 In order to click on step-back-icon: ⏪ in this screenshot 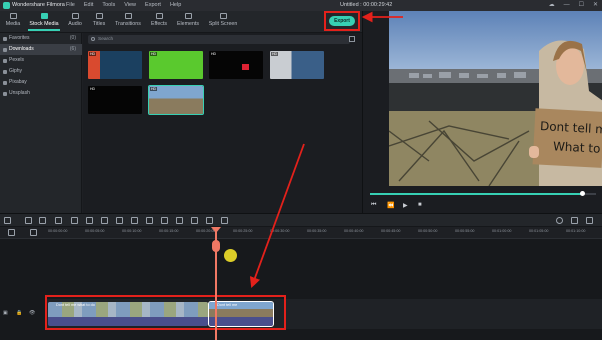, I will do `click(390, 205)`.